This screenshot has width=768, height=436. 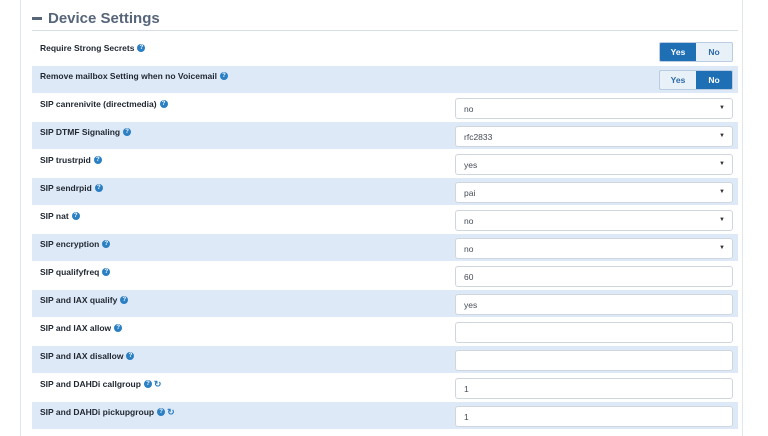 What do you see at coordinates (90, 384) in the screenshot?
I see `setting-label-text: SIP and DAHDi callgroup` at bounding box center [90, 384].